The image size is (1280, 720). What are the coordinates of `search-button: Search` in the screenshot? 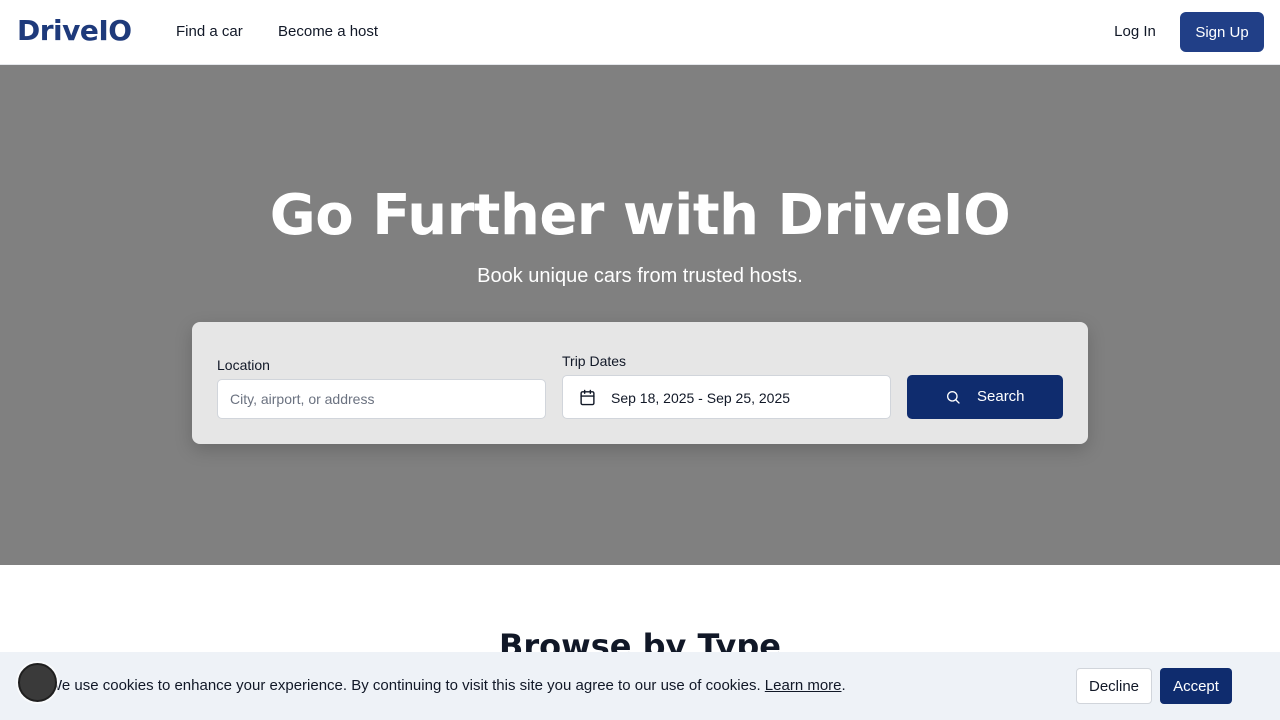 It's located at (985, 397).